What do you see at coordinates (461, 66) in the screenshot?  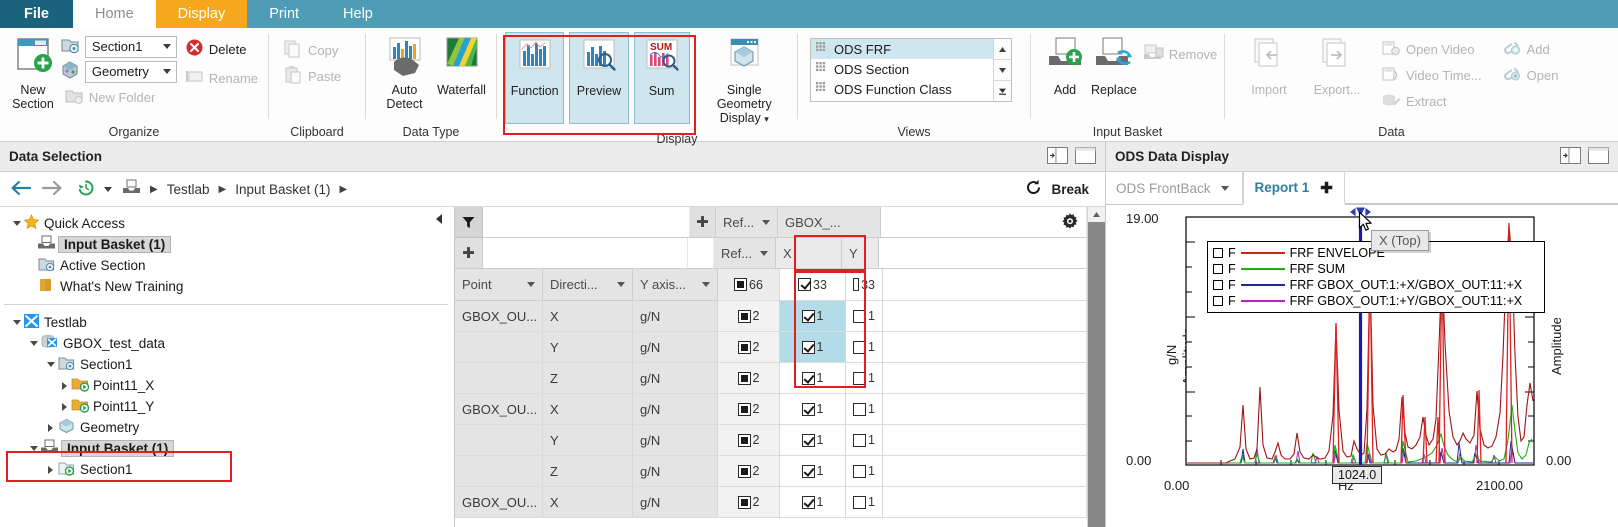 I see `waterfall-button: Waterfall` at bounding box center [461, 66].